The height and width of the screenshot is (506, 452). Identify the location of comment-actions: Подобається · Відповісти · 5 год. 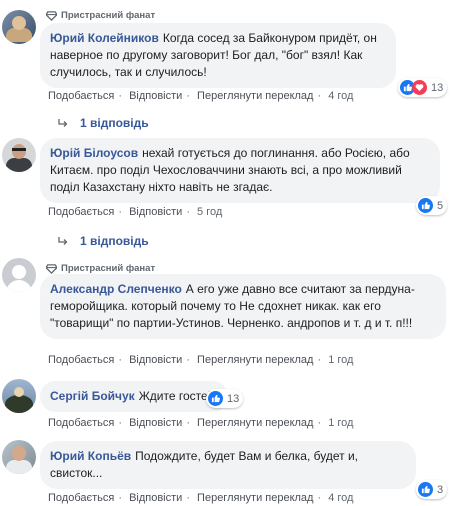
(135, 212).